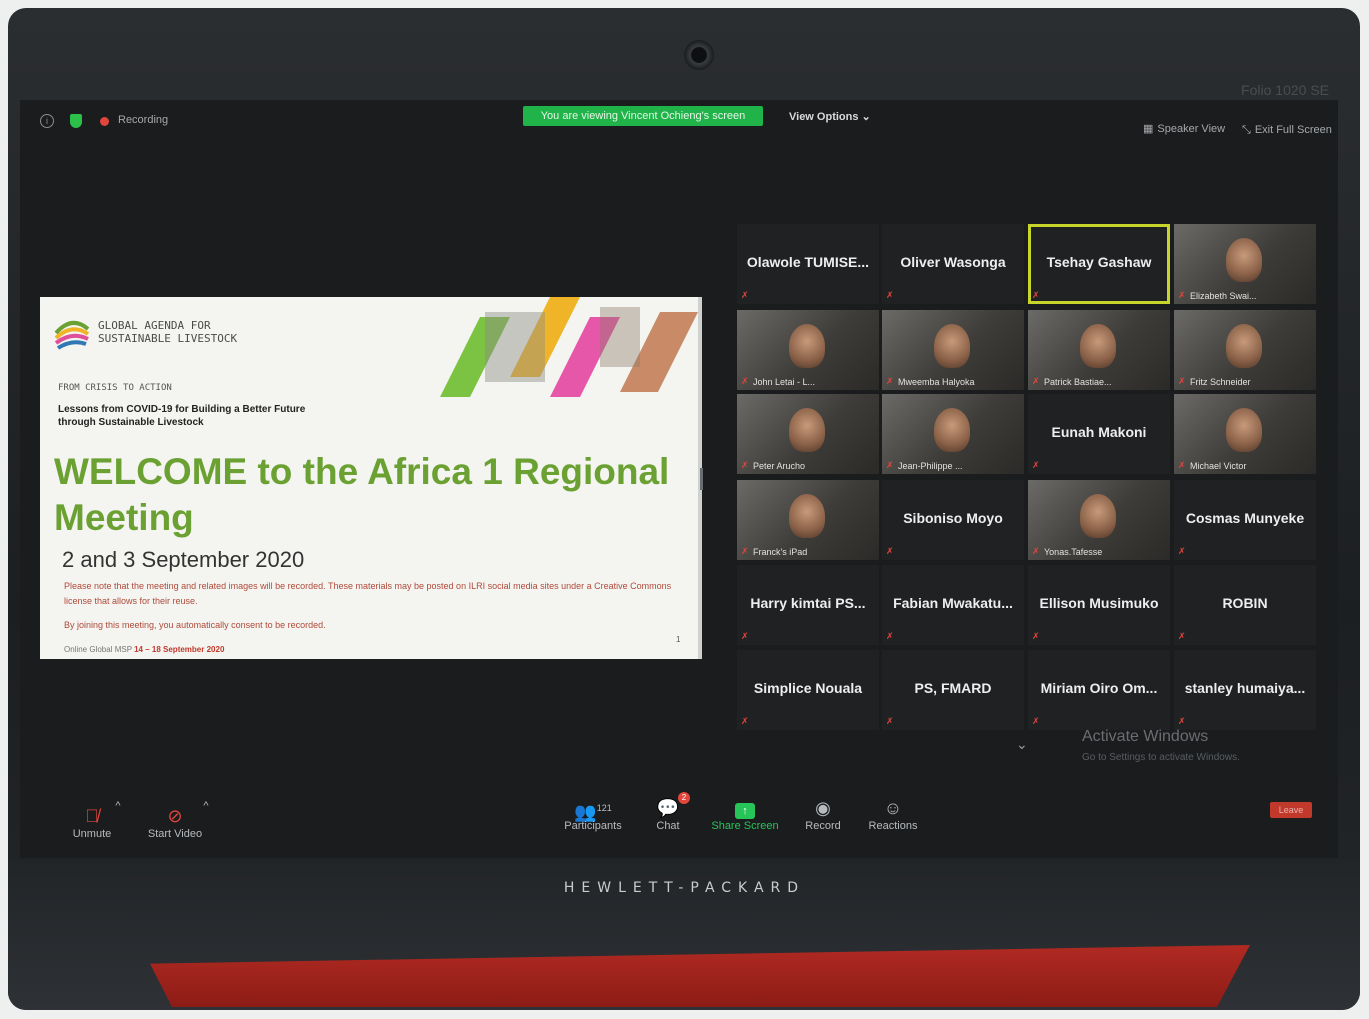 This screenshot has height=1019, width=1369. I want to click on chat-button: 💬 2 Chat, so click(669, 812).